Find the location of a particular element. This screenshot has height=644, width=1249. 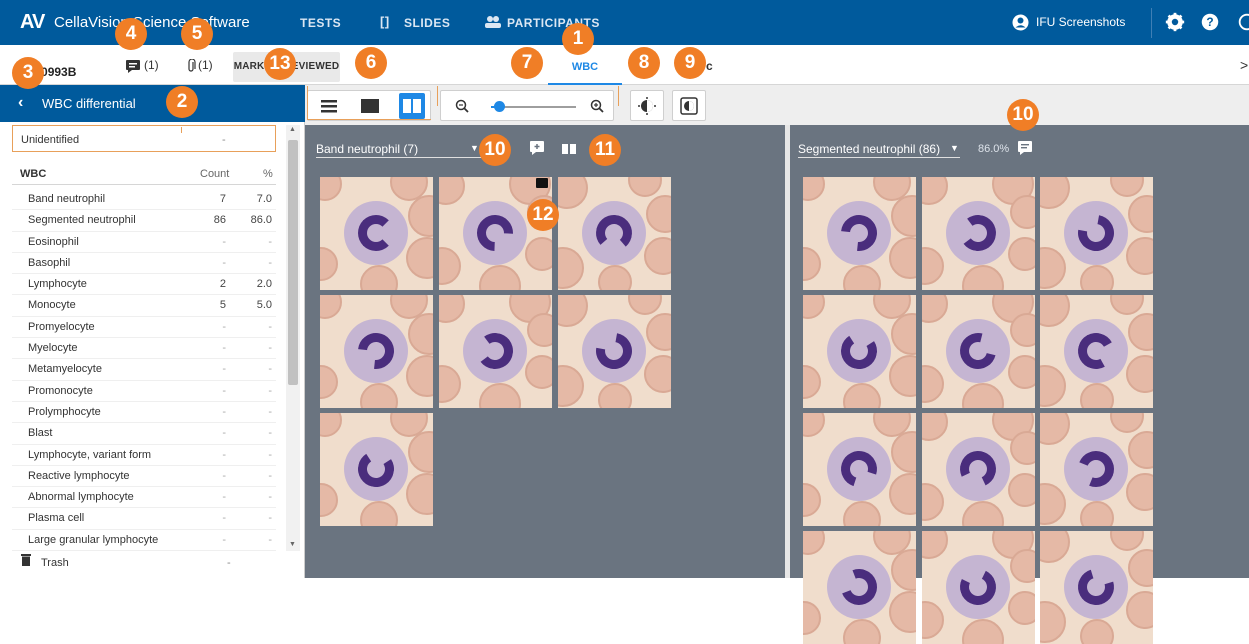

table-row: Blast - - is located at coordinates (144, 434).